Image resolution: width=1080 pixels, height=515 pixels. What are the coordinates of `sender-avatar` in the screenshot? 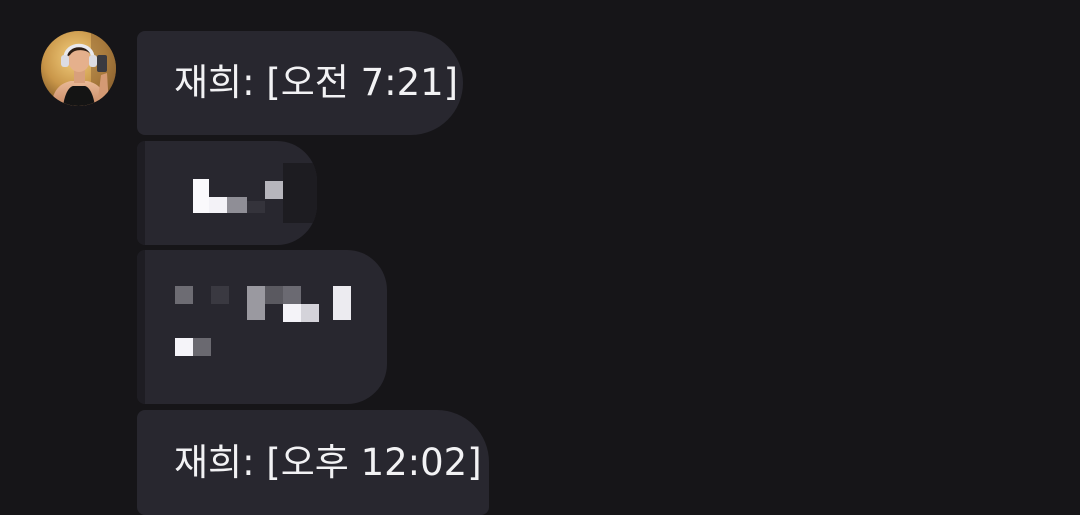 It's located at (78, 68).